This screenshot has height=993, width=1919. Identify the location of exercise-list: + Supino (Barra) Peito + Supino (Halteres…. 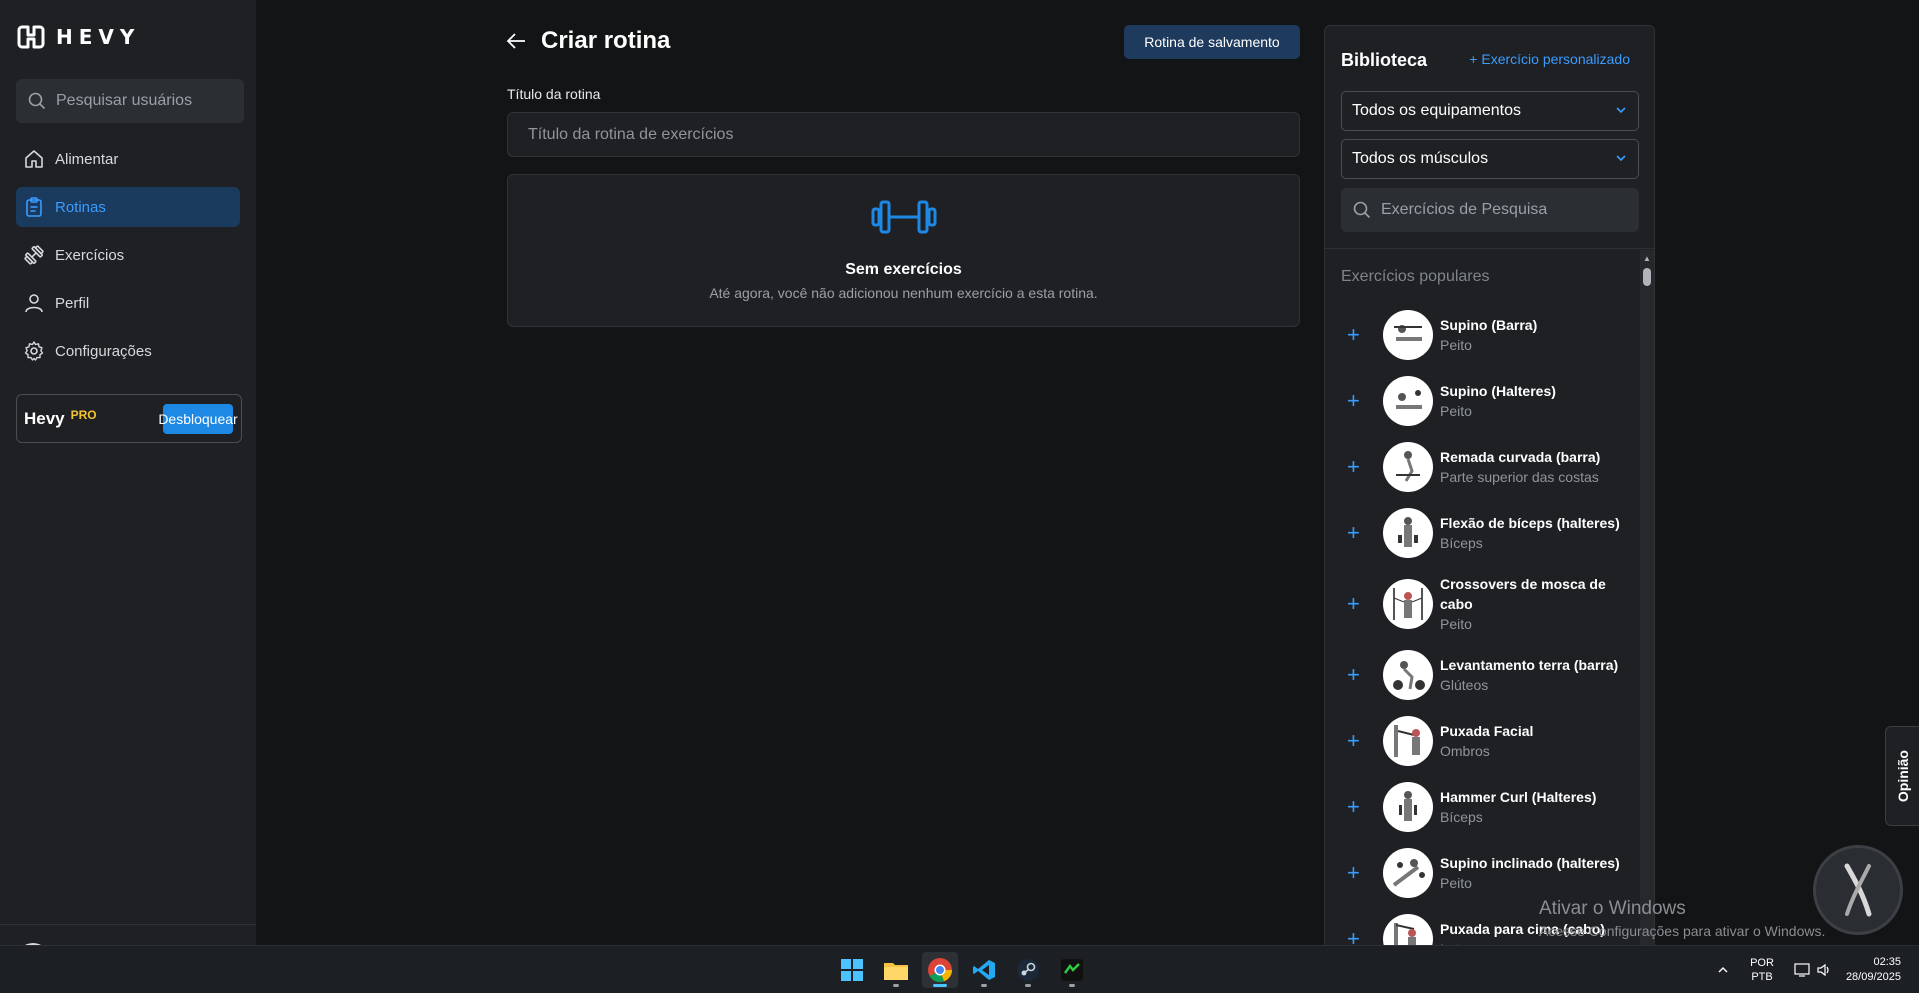
(1481, 634).